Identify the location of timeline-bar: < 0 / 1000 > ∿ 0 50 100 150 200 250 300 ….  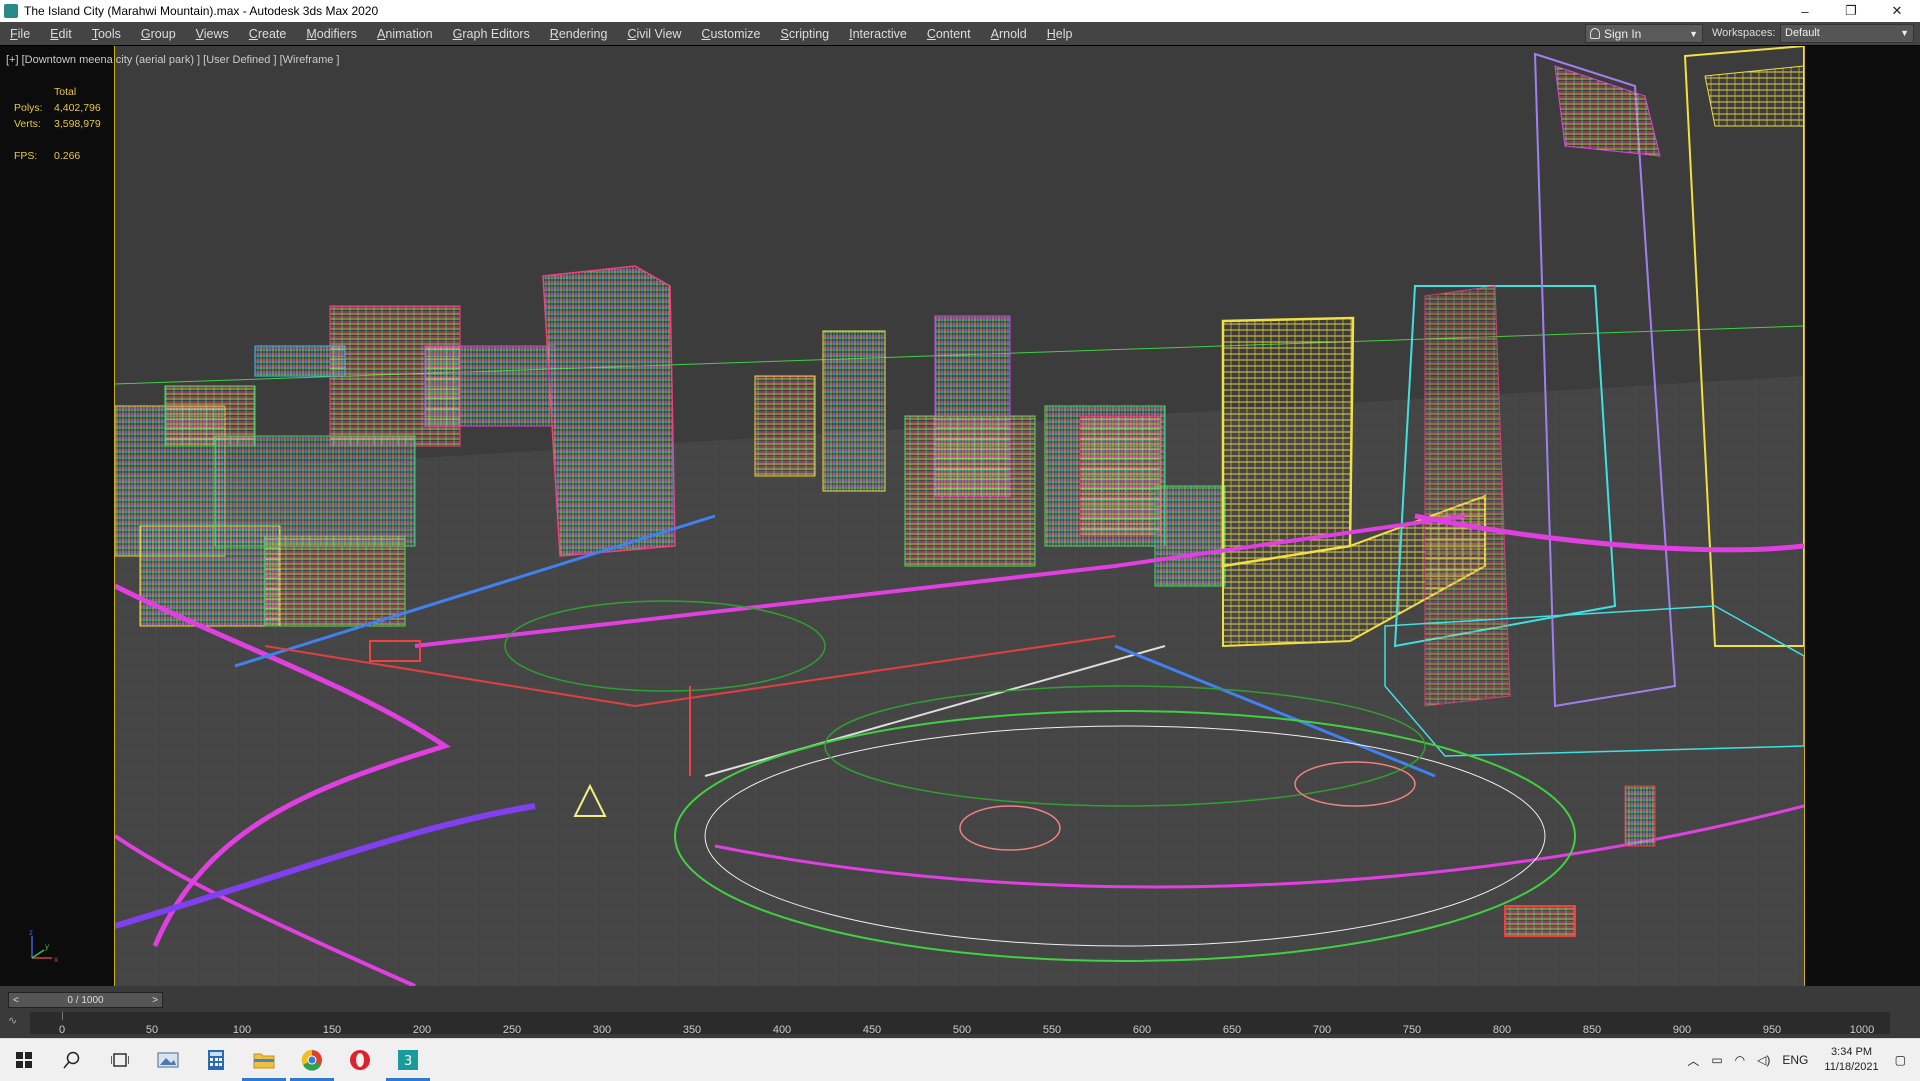
(960, 1012).